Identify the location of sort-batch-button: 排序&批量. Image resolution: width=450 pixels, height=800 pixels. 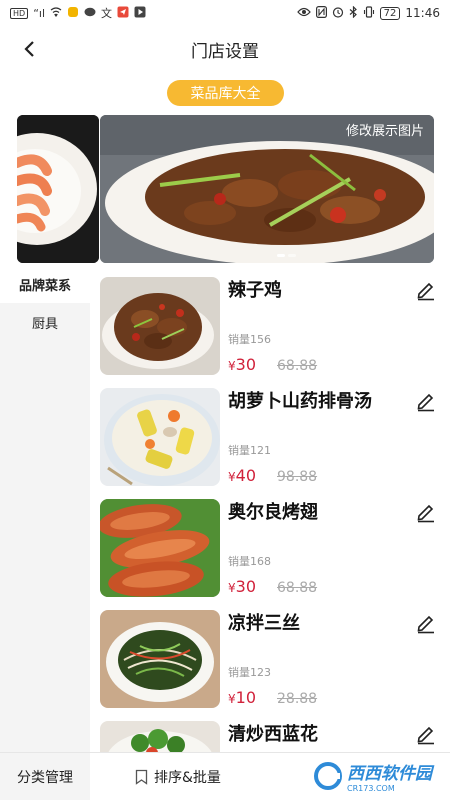
(178, 777).